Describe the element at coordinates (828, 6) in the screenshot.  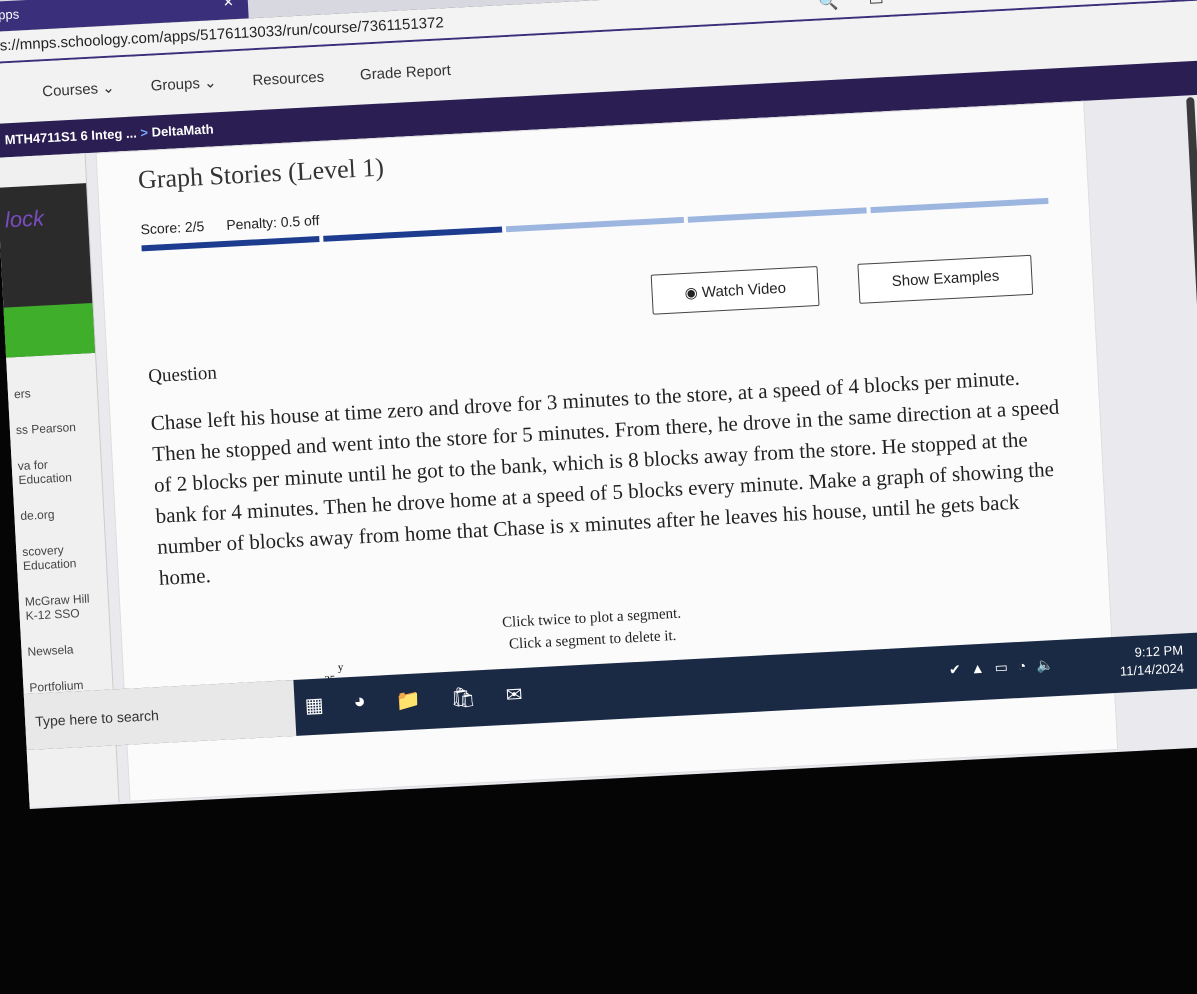
I see `search-icon: 🔍` at that location.